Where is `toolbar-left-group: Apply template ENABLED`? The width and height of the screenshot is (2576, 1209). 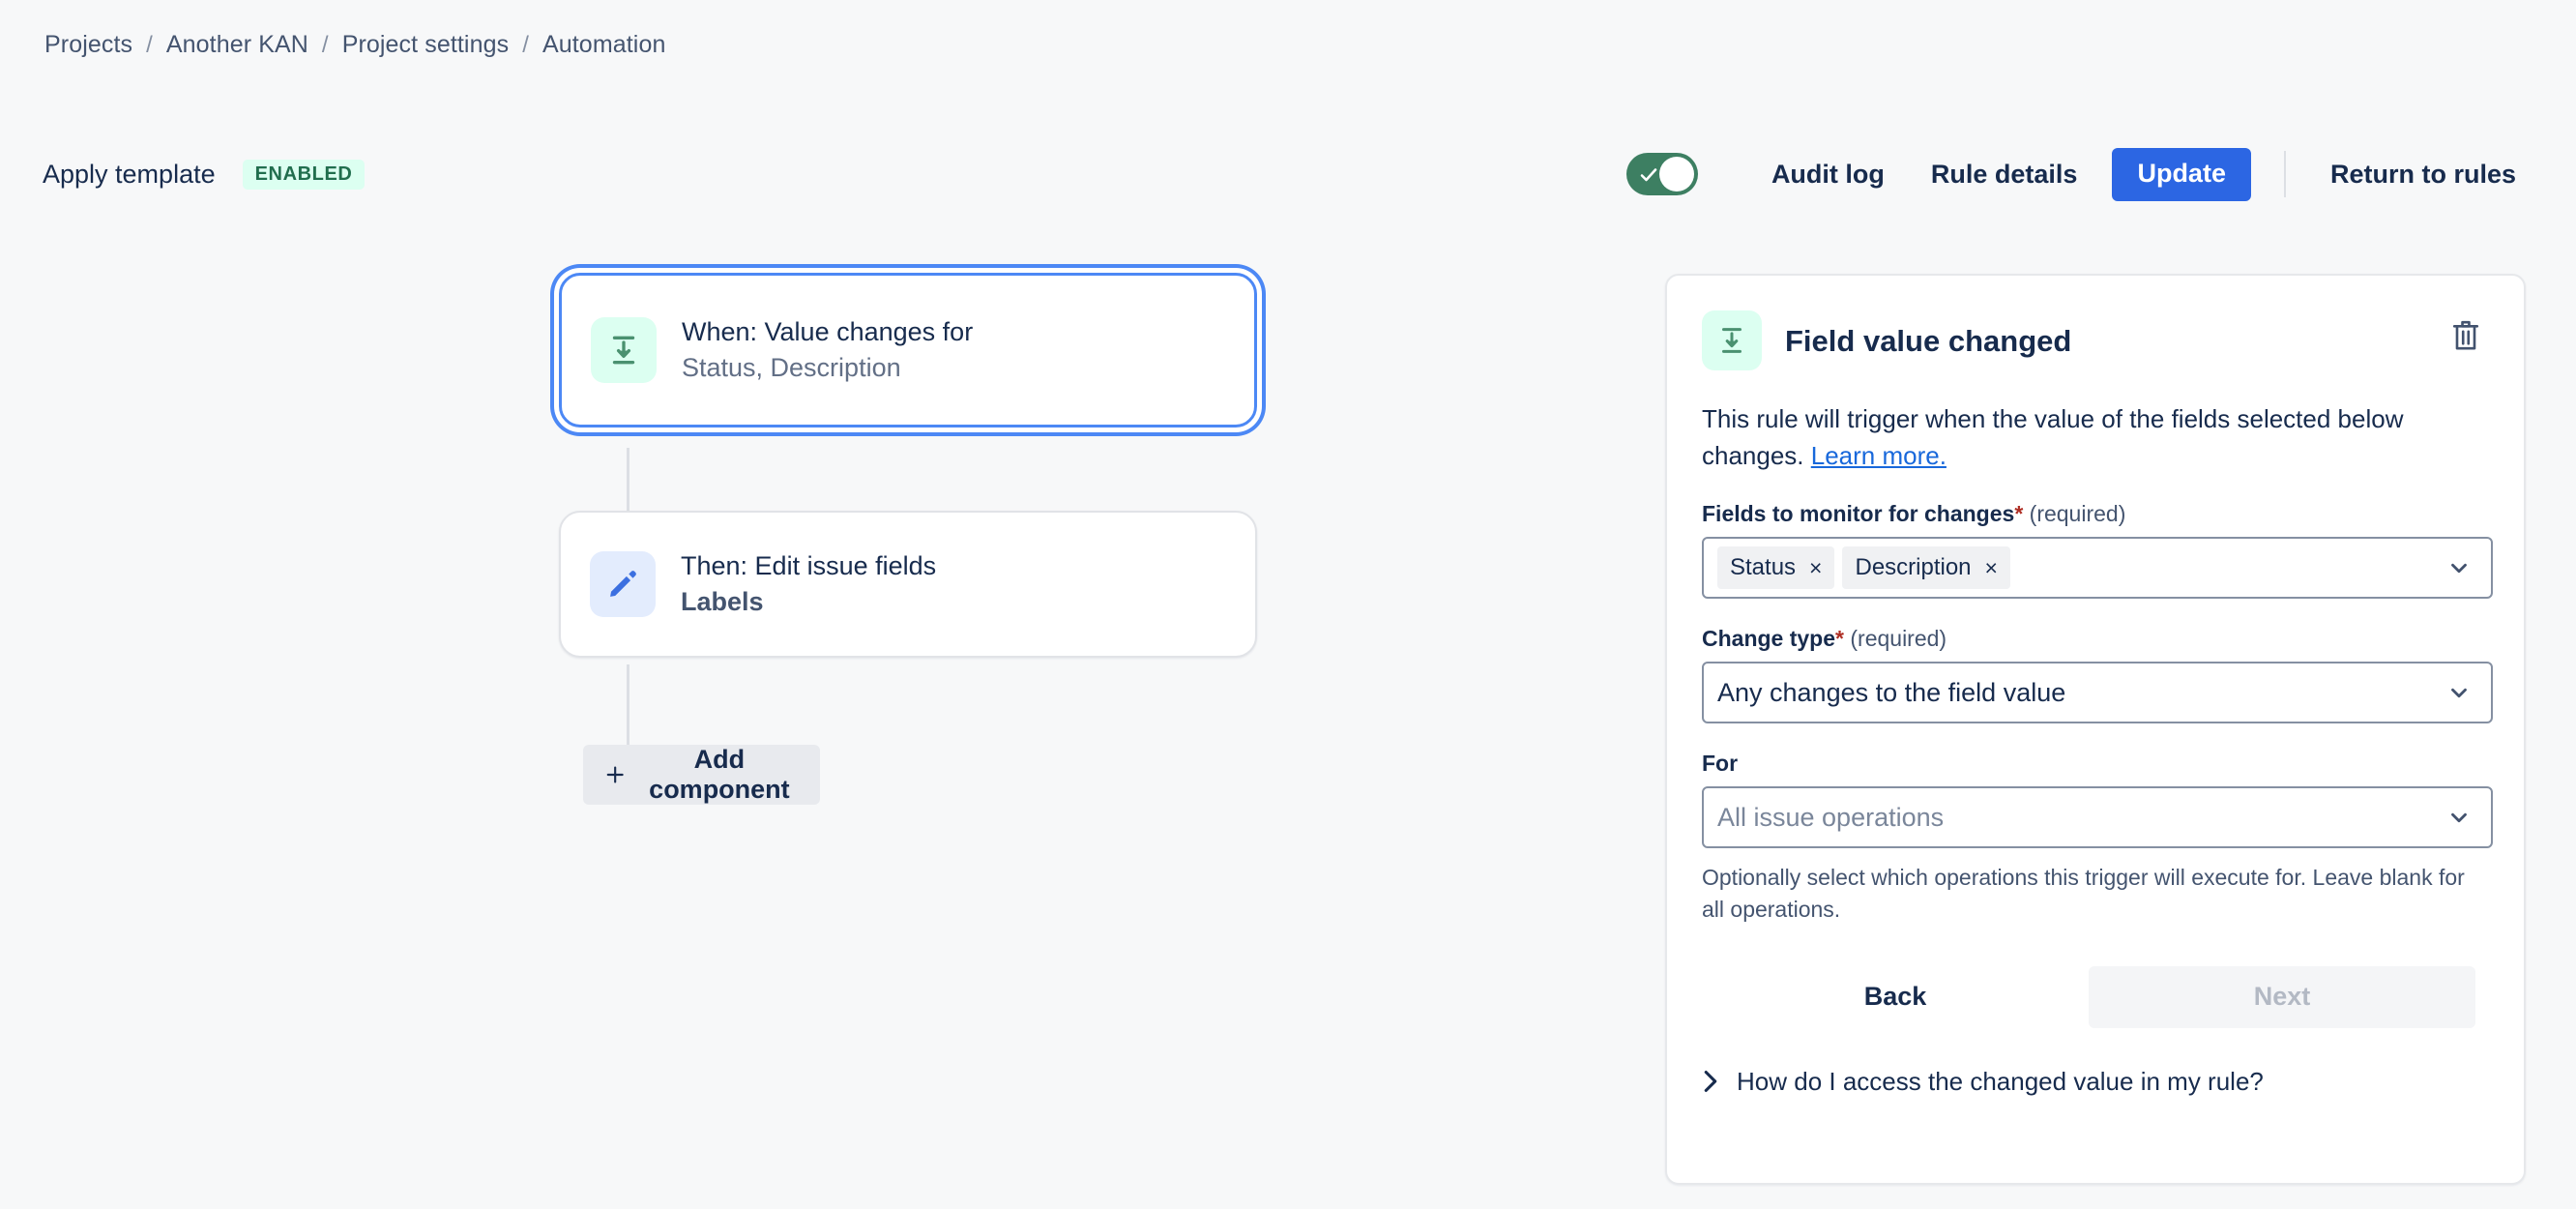 toolbar-left-group: Apply template ENABLED is located at coordinates (204, 174).